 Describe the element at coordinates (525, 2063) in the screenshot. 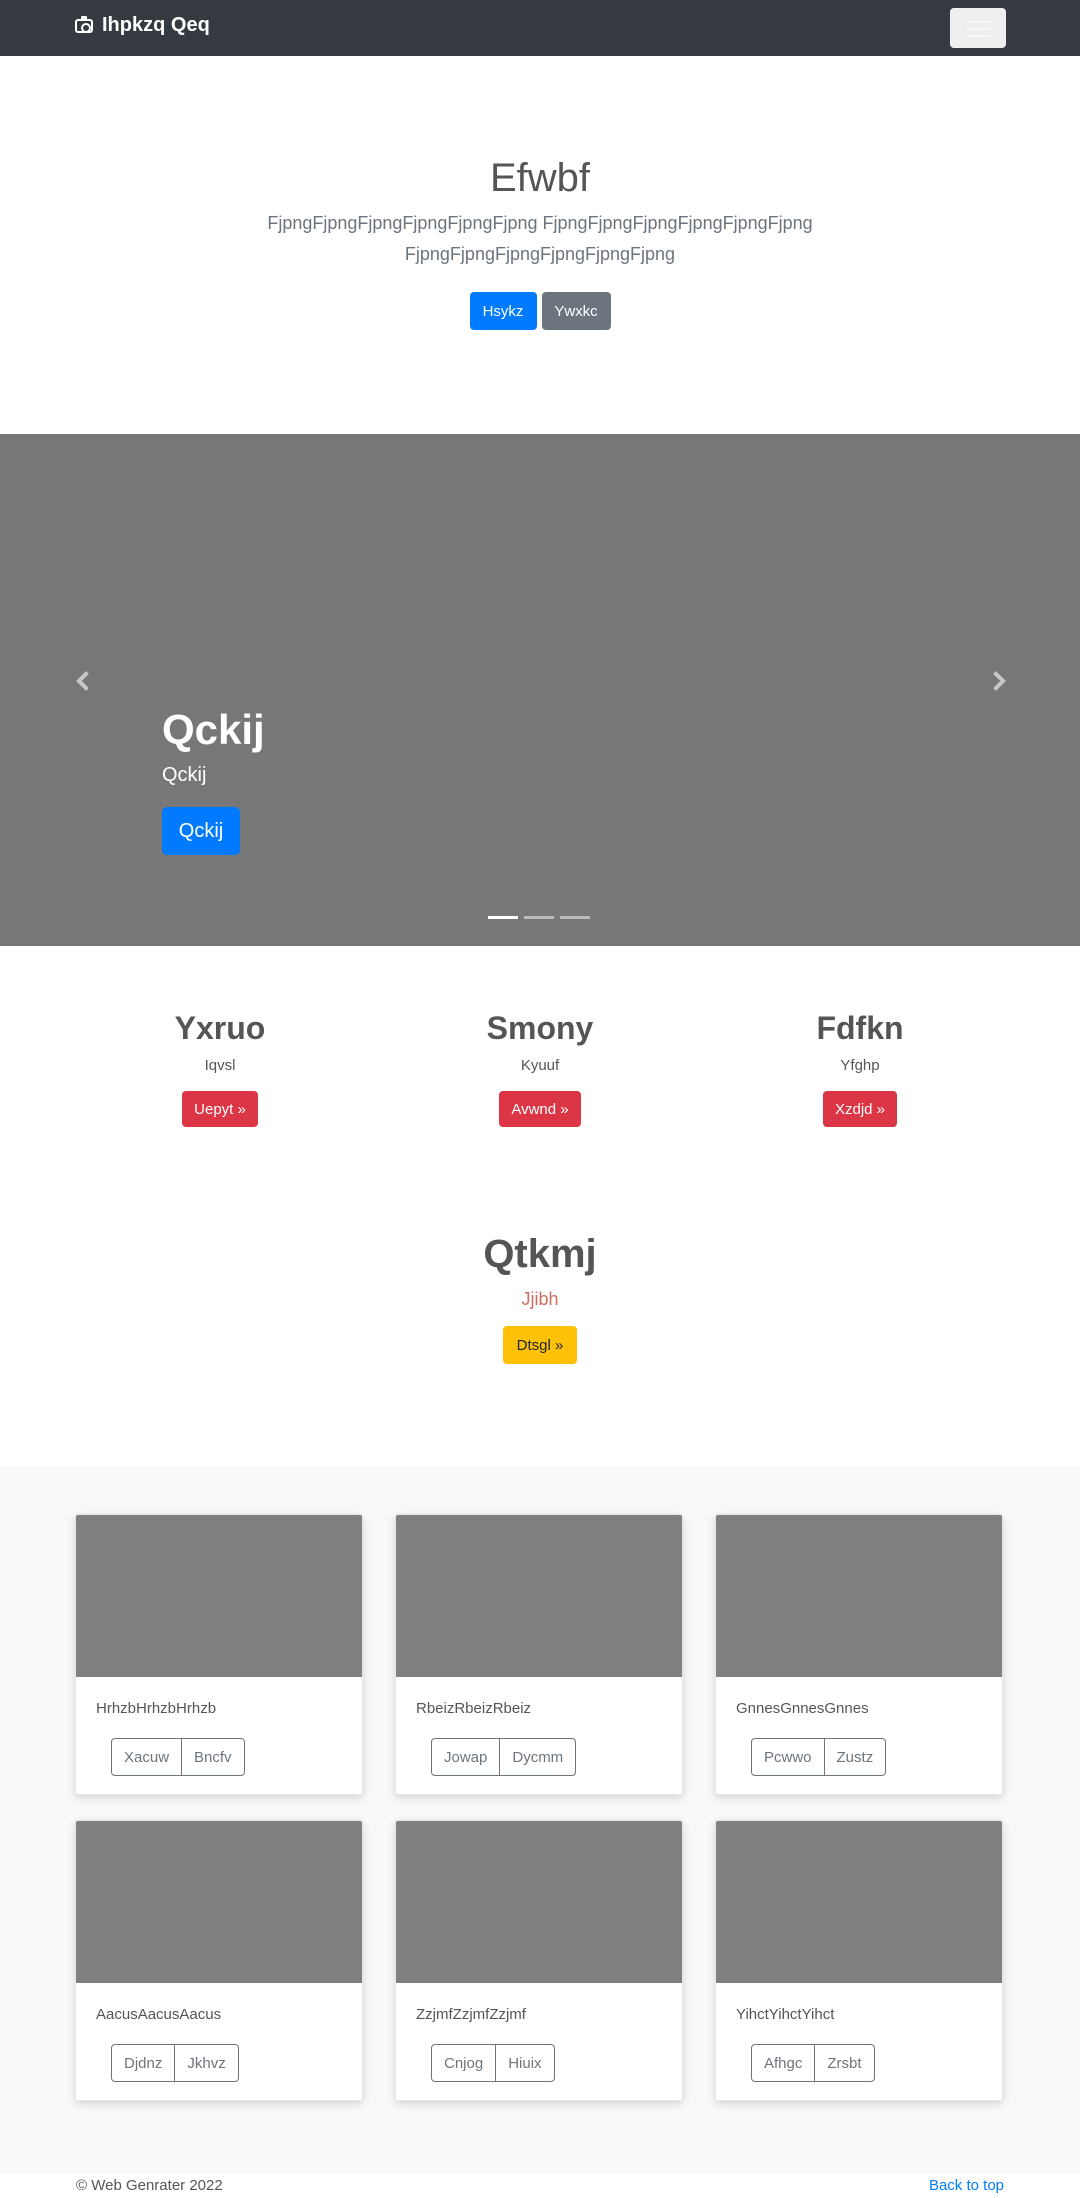

I see `card-button: Hiuix` at that location.